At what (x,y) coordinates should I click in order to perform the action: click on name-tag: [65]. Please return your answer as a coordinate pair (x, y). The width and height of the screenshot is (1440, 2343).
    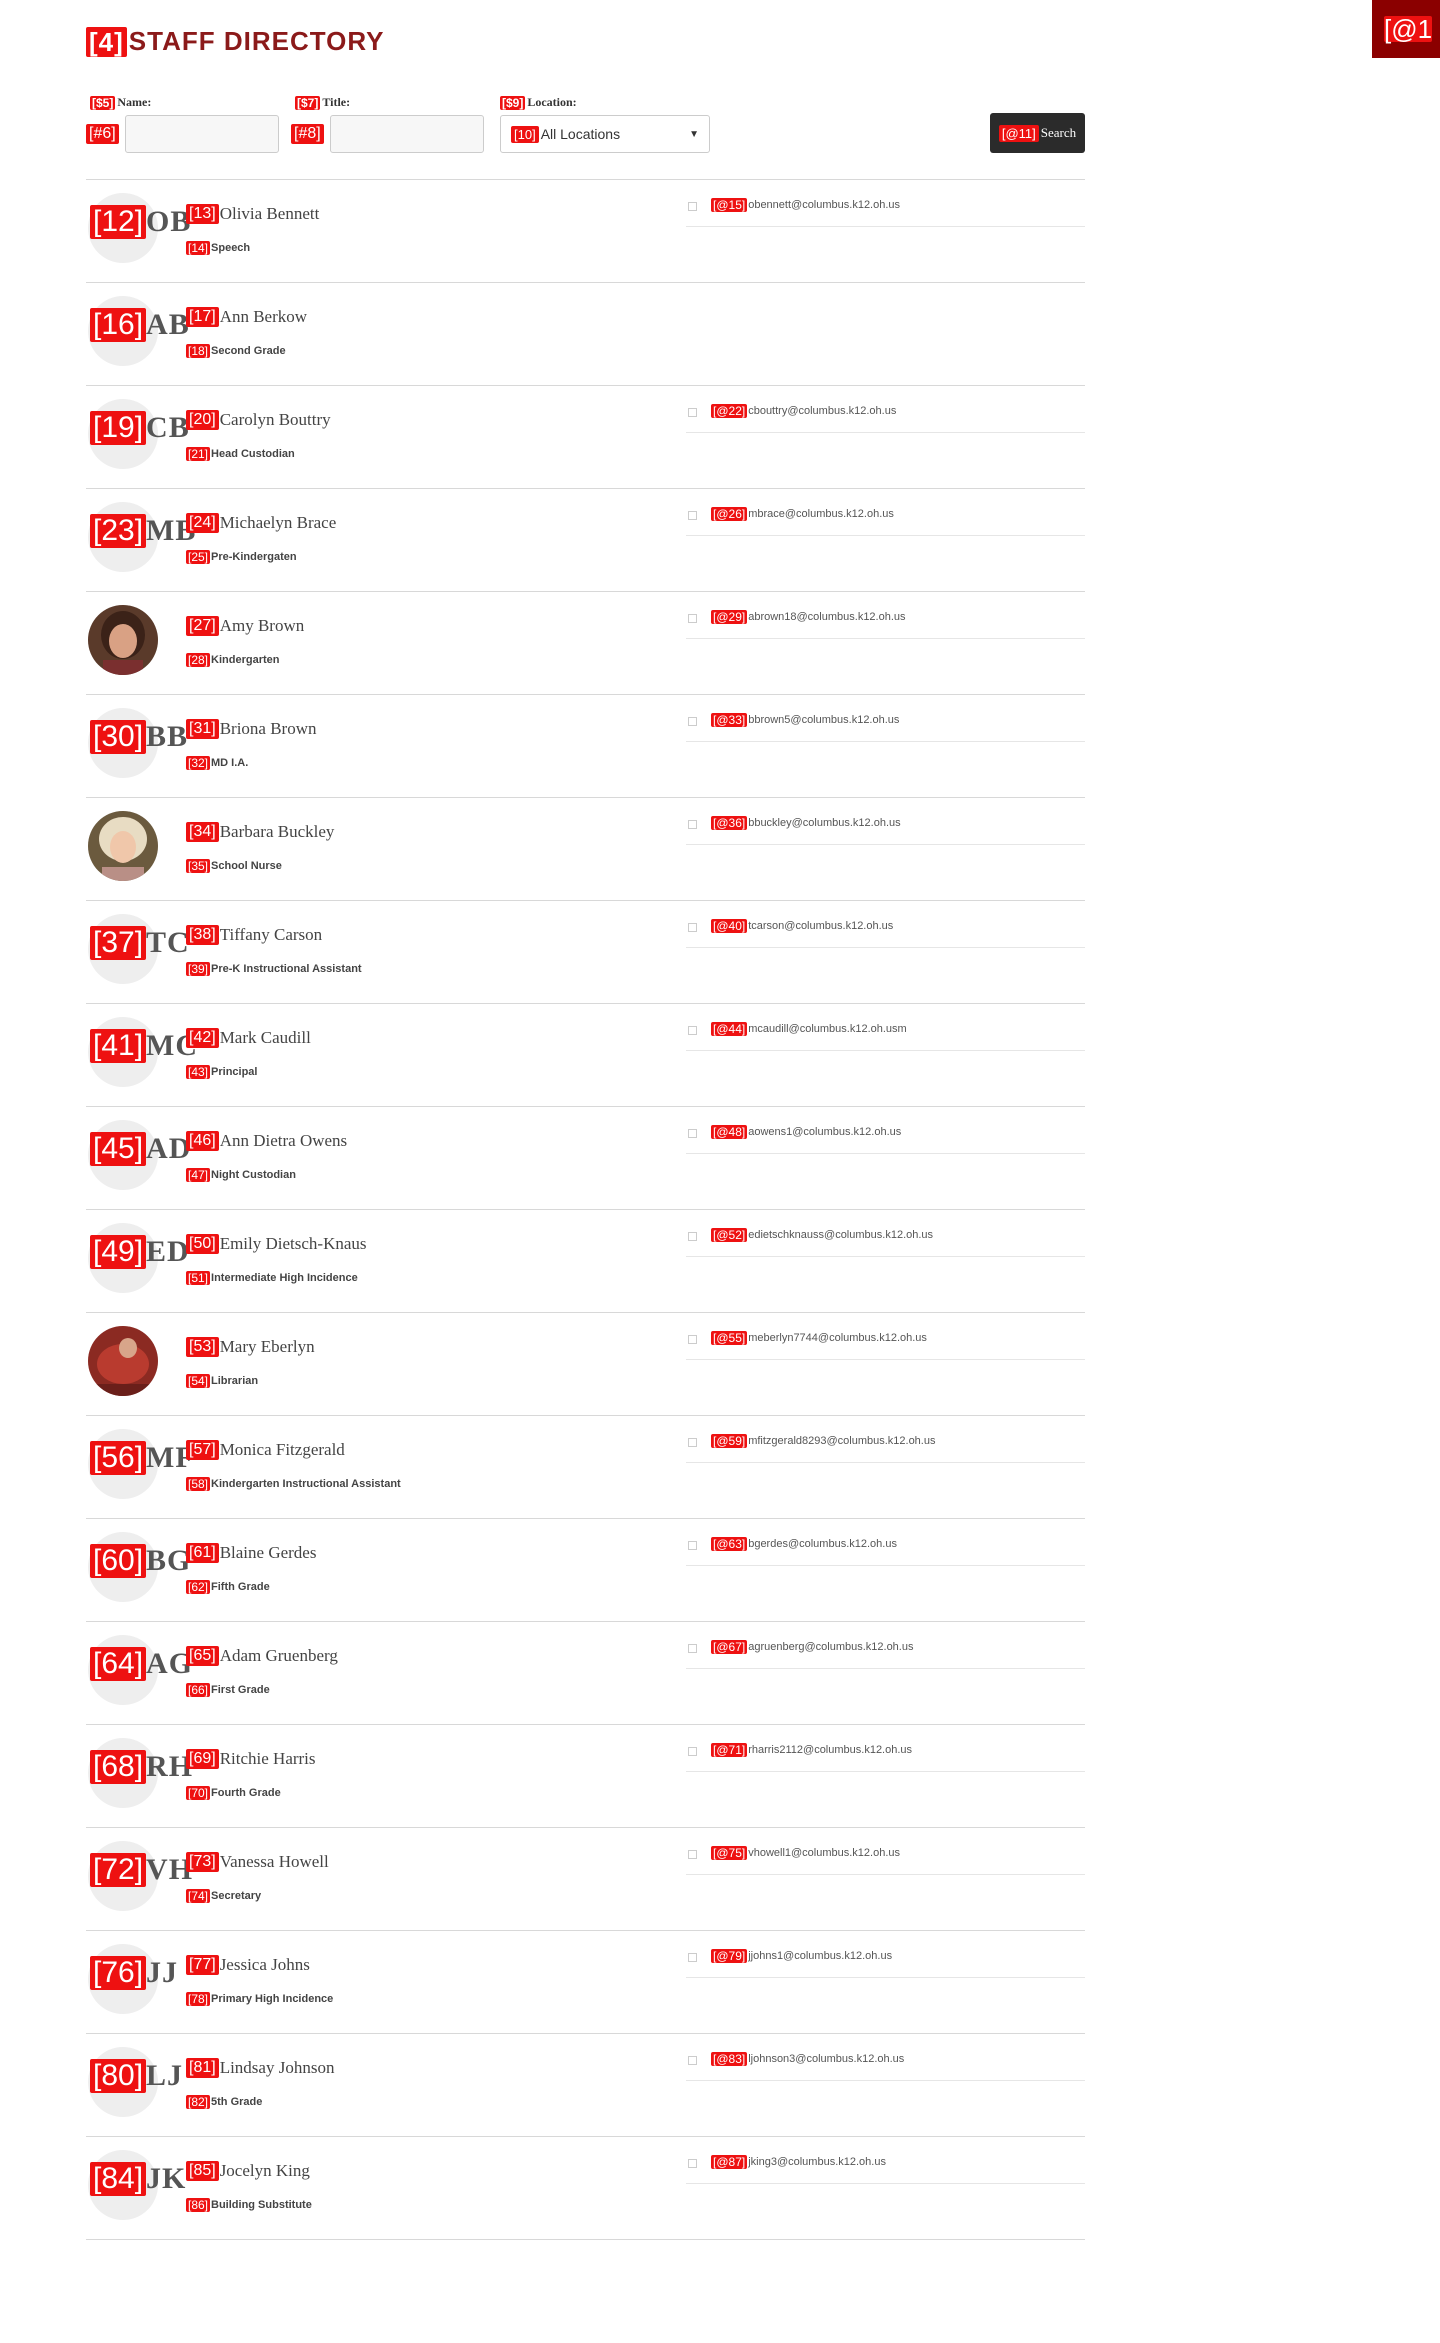
    Looking at the image, I should click on (202, 1656).